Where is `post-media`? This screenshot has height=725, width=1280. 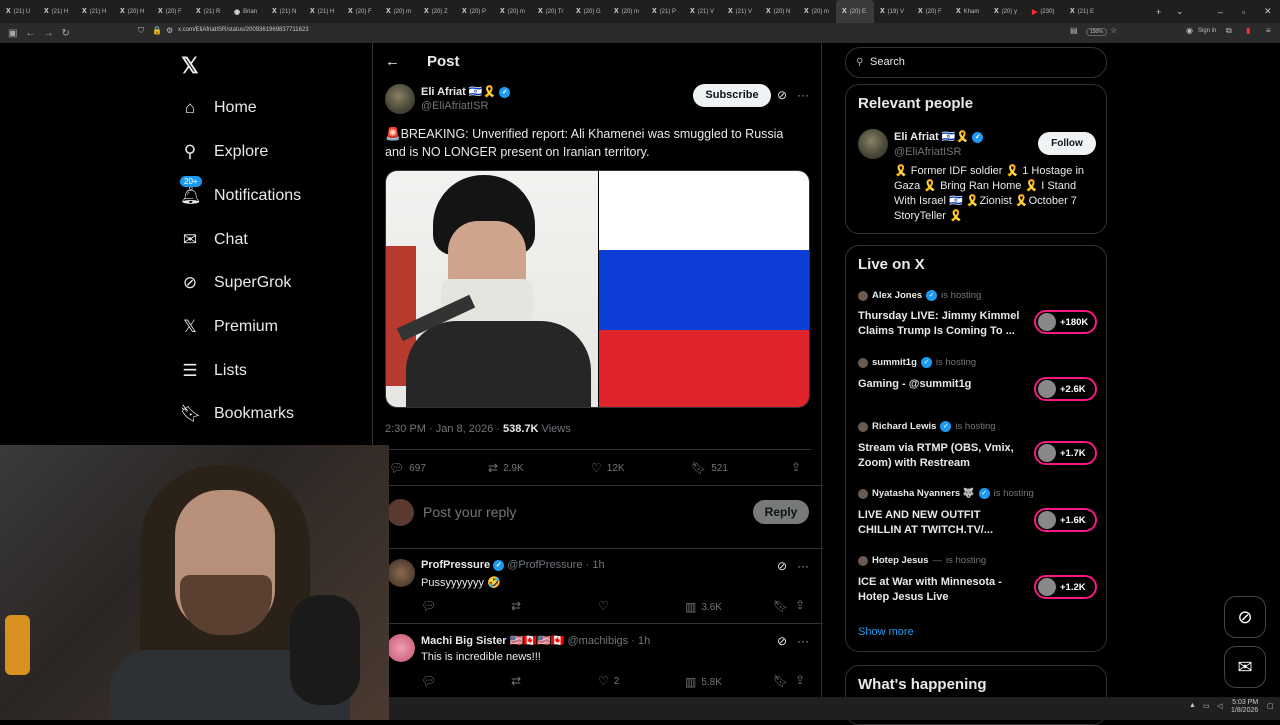 post-media is located at coordinates (597, 289).